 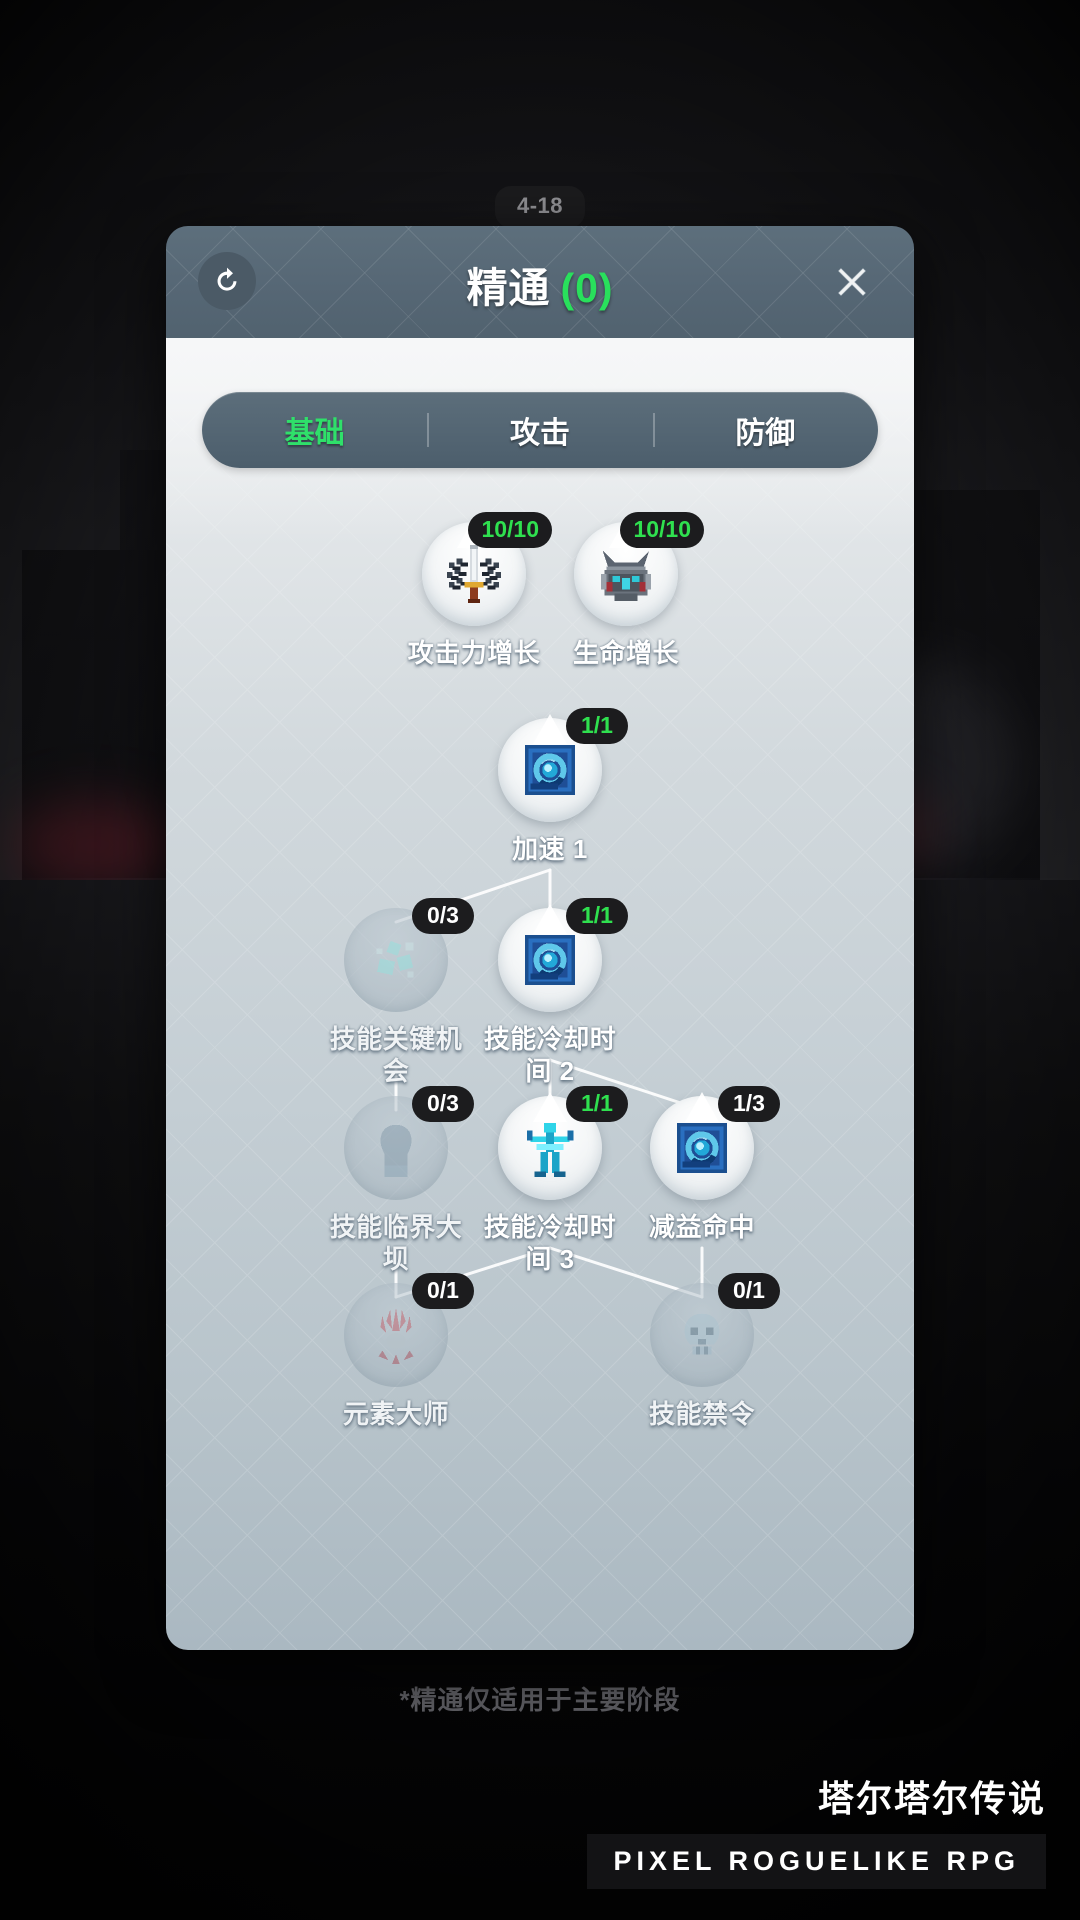 What do you see at coordinates (816, 1861) in the screenshot?
I see `brand-subtitle: PIXEL ROGUELIKE RPG` at bounding box center [816, 1861].